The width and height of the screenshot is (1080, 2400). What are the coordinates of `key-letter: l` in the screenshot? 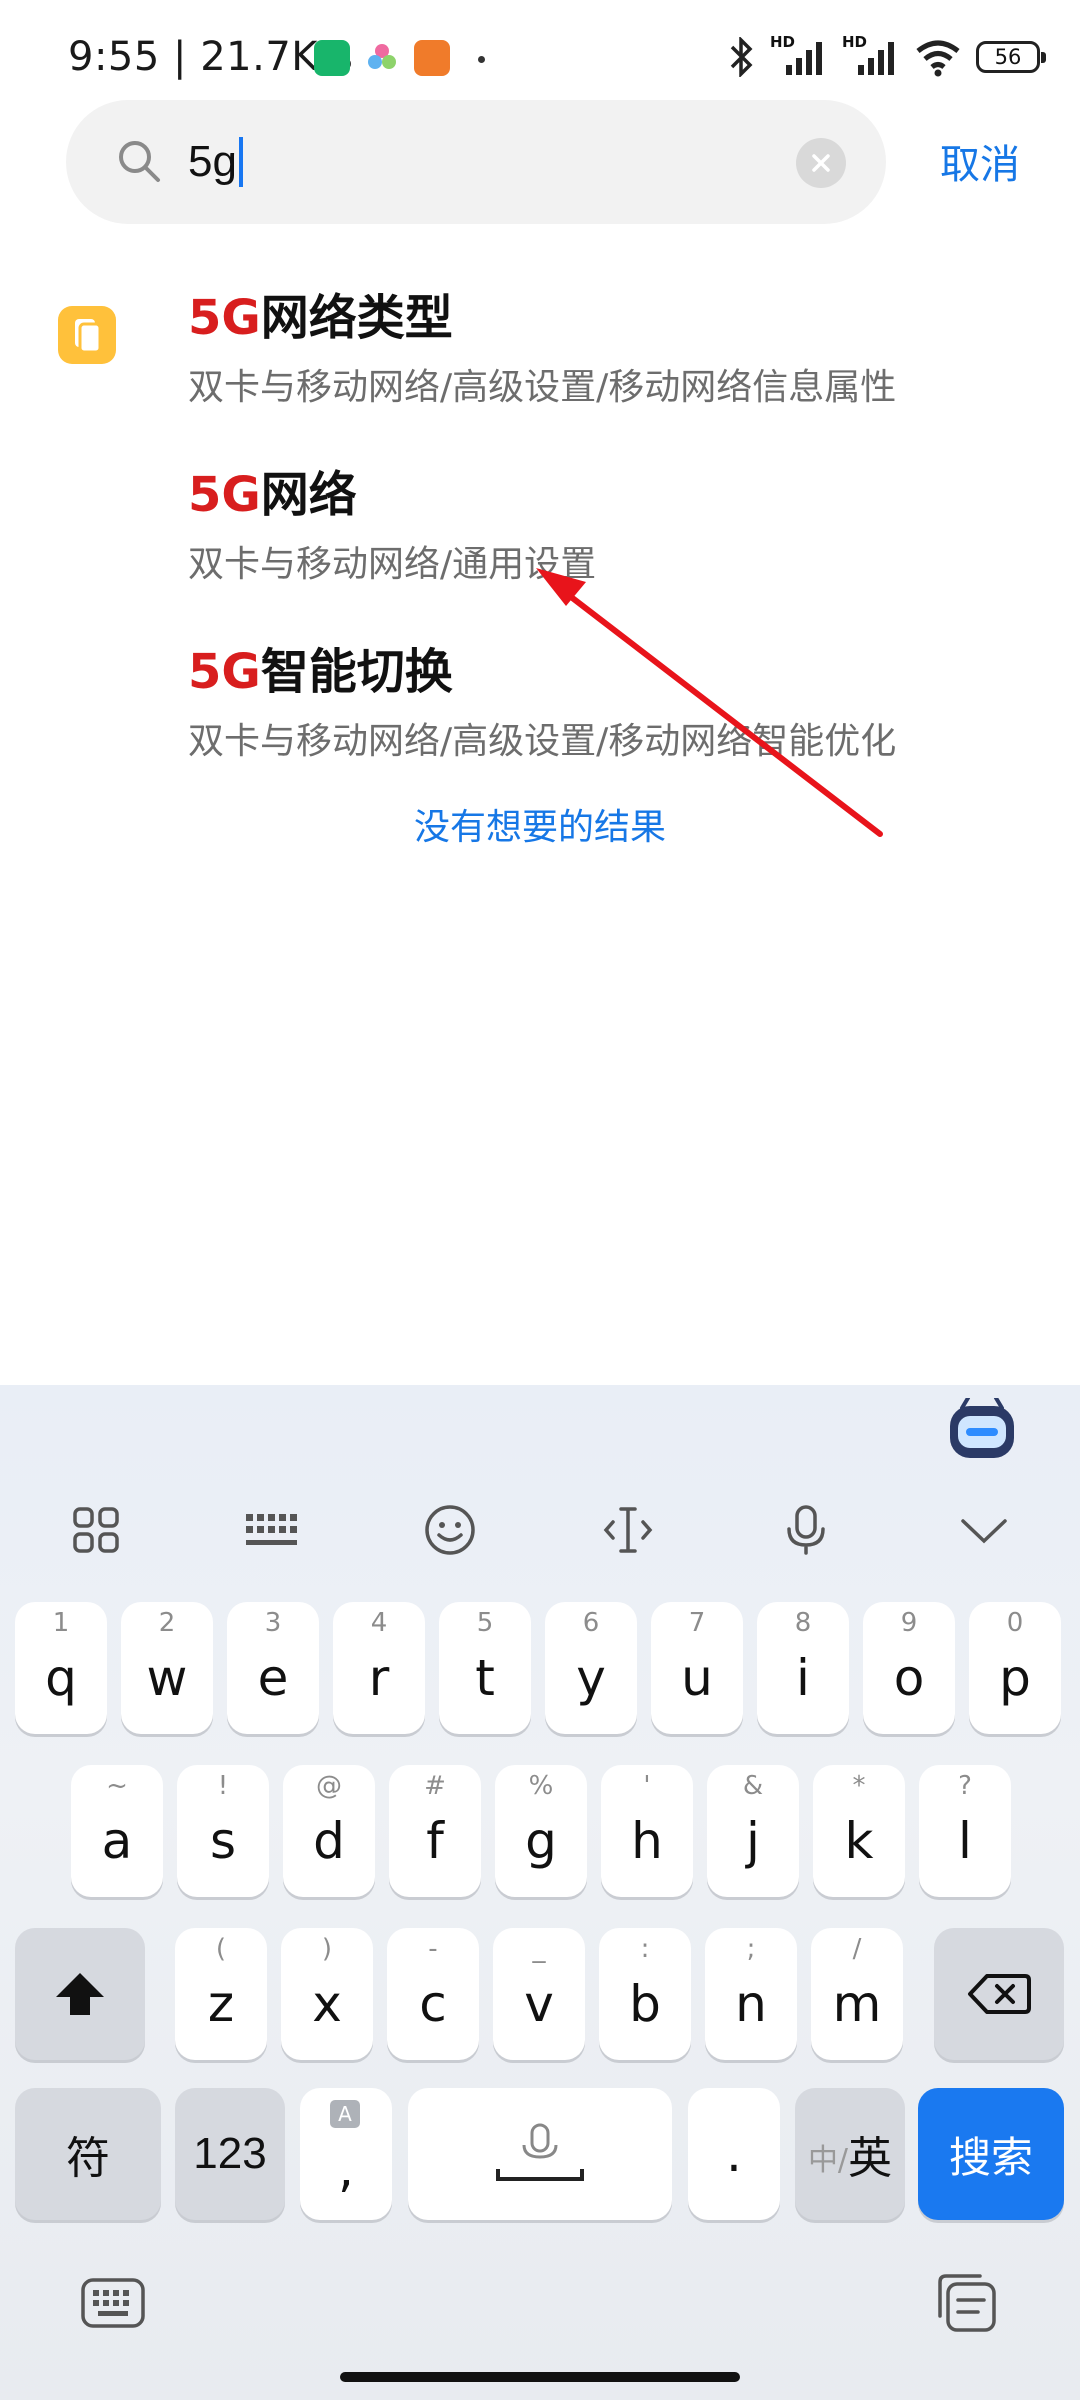 It's located at (965, 1841).